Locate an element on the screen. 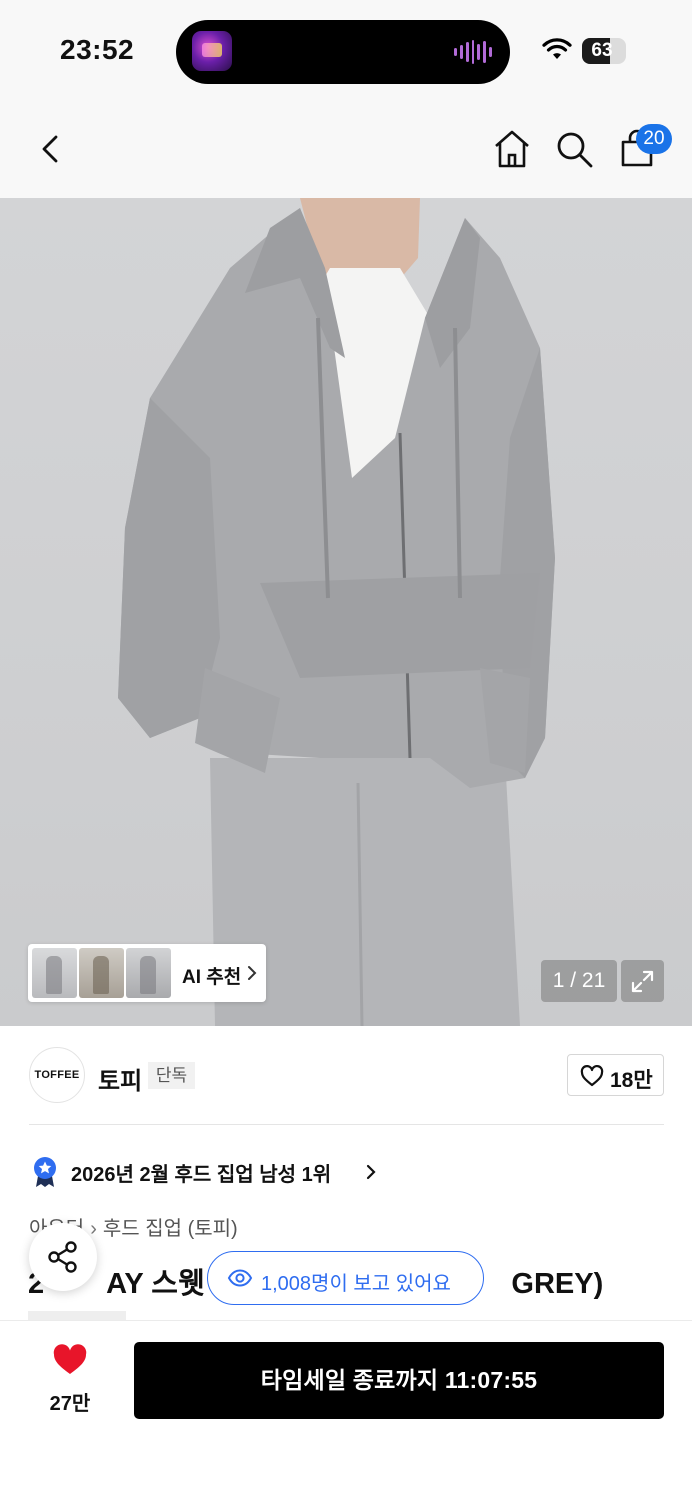 This screenshot has height=1500, width=692. eye-icon is located at coordinates (240, 1278).